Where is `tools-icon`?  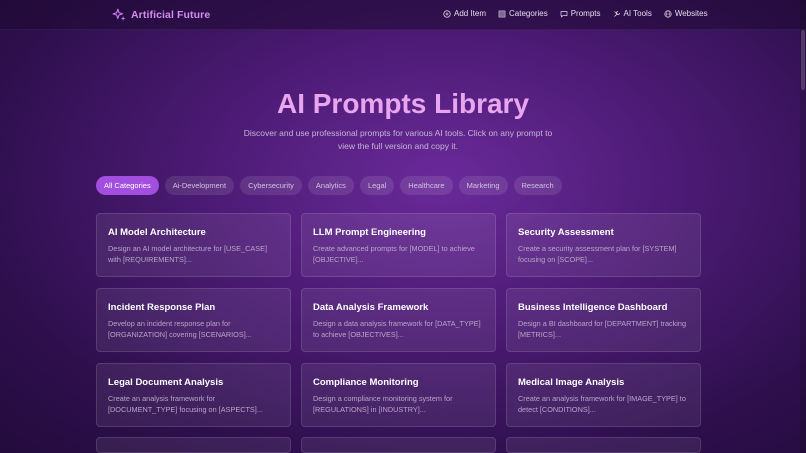
tools-icon is located at coordinates (616, 13).